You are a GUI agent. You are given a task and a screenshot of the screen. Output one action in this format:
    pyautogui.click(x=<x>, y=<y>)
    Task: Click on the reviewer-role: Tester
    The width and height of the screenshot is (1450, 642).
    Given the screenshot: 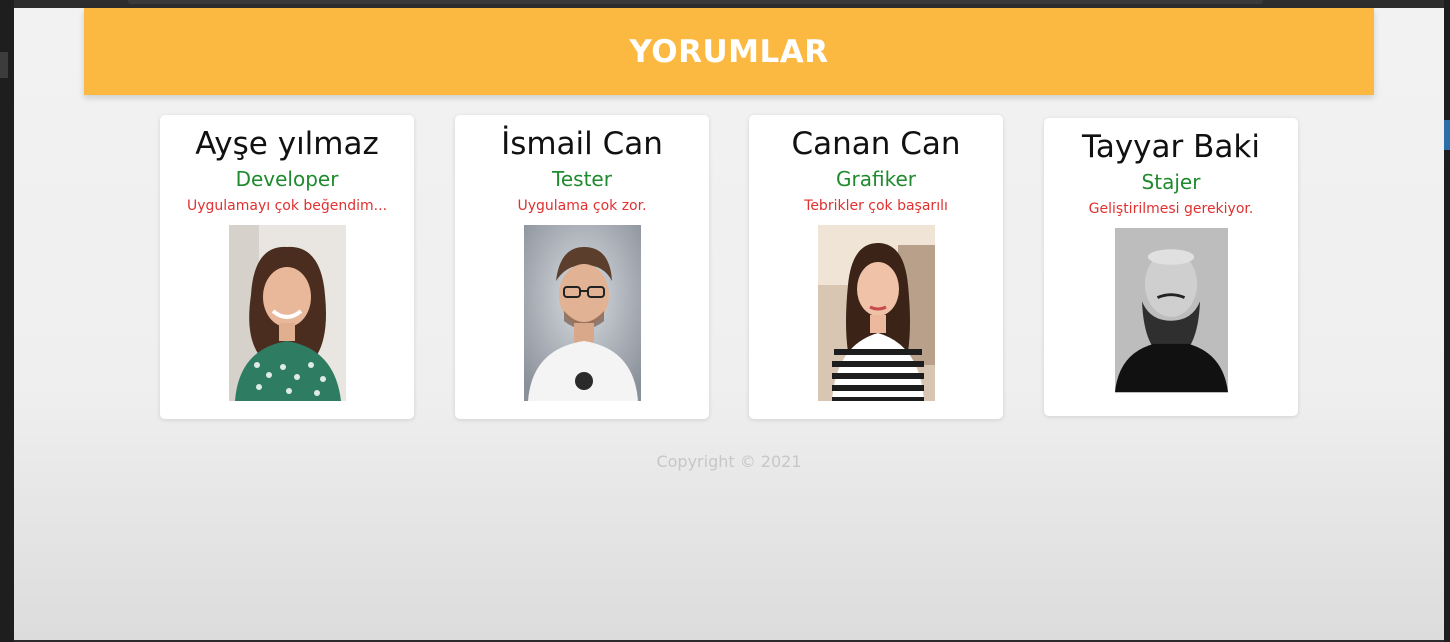 What is the action you would take?
    pyautogui.click(x=582, y=179)
    